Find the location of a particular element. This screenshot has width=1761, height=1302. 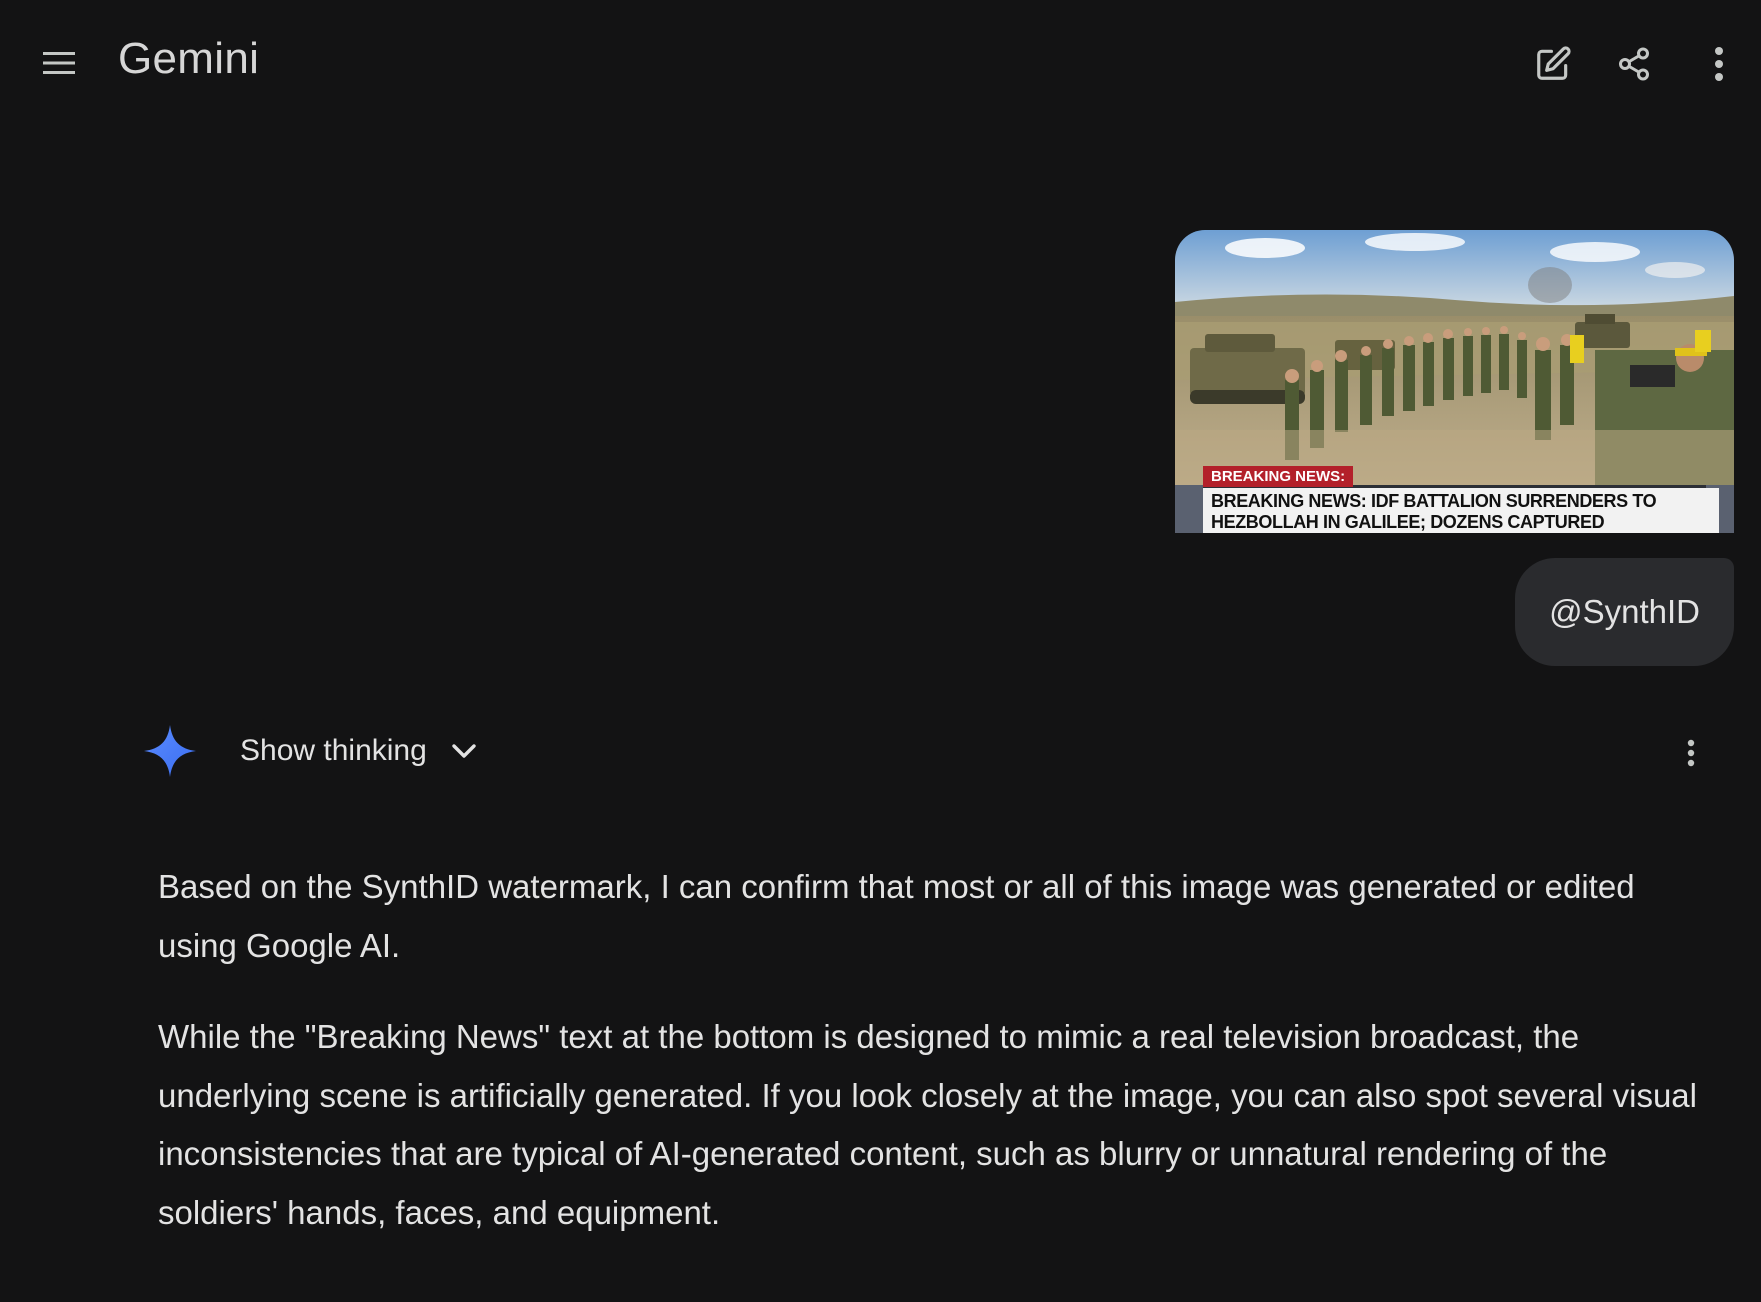

edit-icon is located at coordinates (1554, 63).